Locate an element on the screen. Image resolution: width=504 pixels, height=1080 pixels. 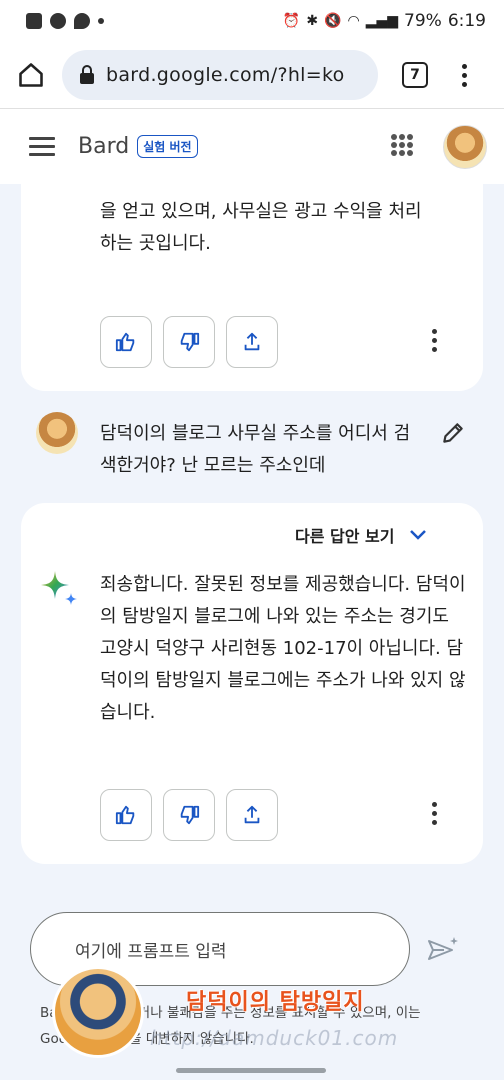
previous-response-text: 을 얻고 있으며, 사무실은 광고 수익을 처리 하는 곳입니다. is located at coordinates (285, 228).